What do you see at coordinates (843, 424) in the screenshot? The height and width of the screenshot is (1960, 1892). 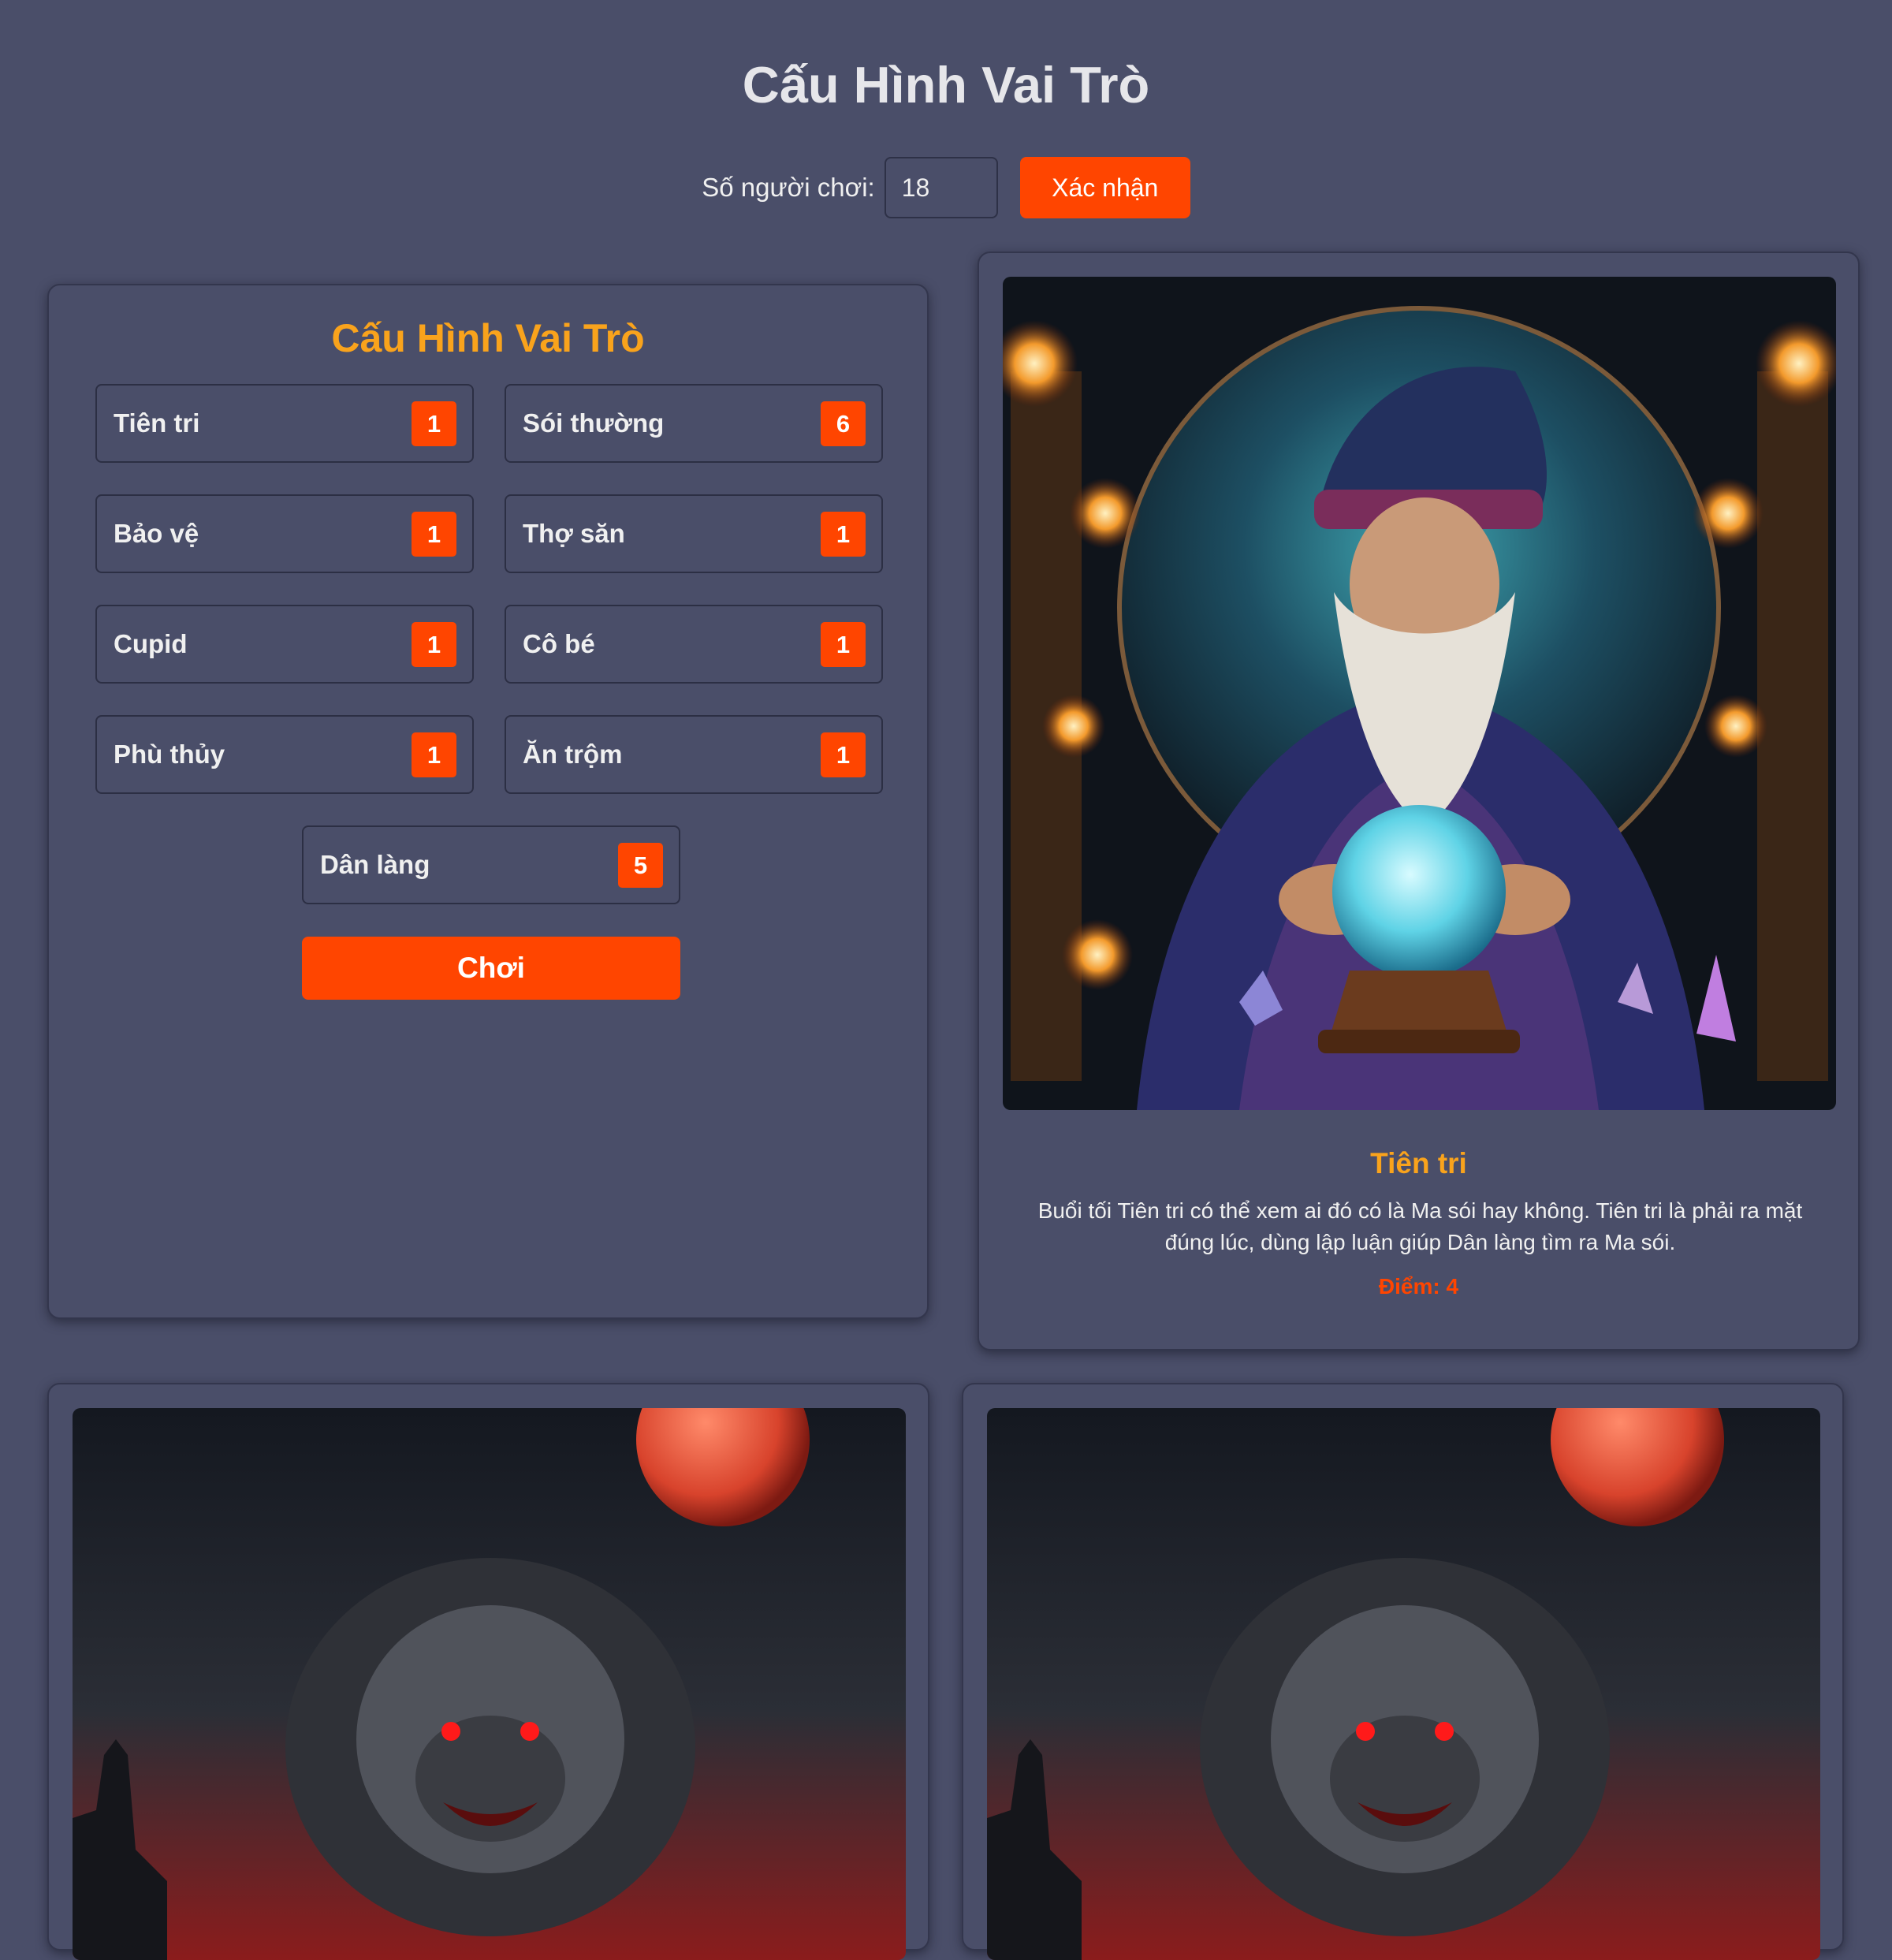 I see `role-count-badge: 6` at bounding box center [843, 424].